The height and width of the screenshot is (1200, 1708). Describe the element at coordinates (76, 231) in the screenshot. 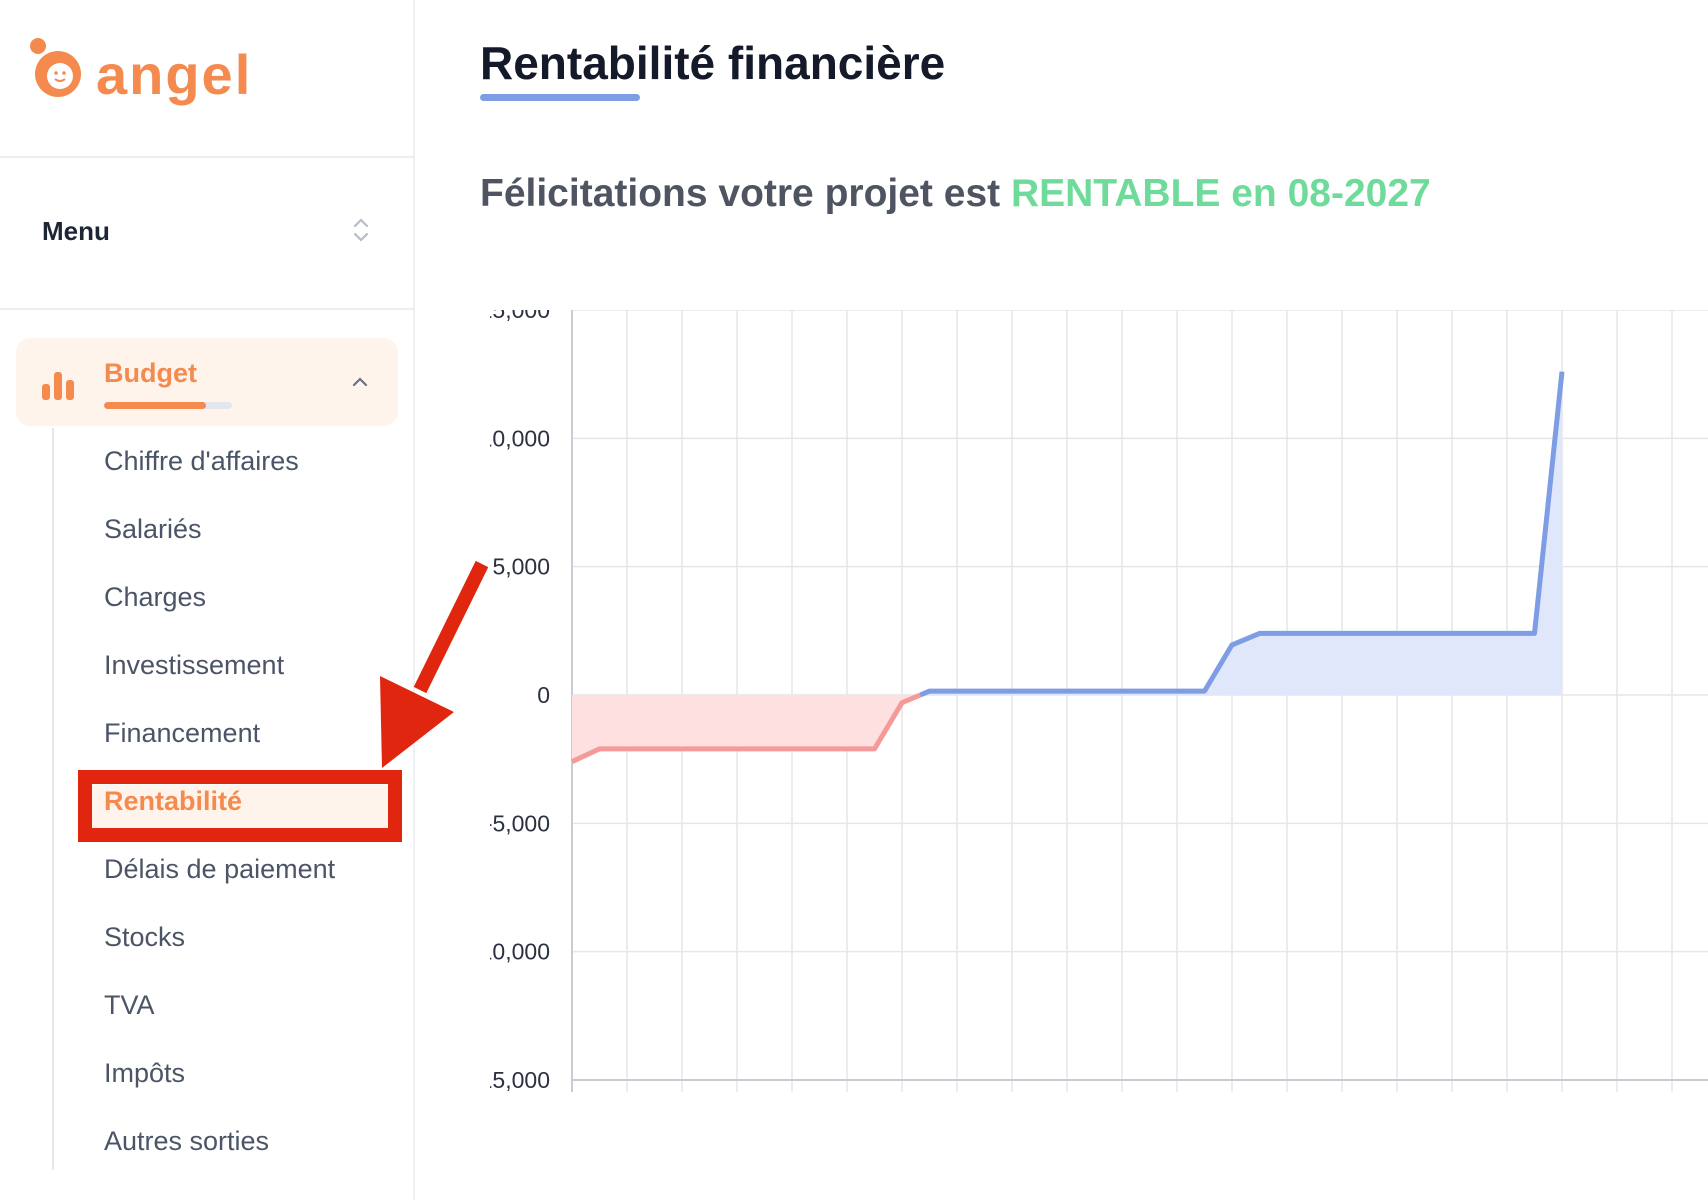

I see `menu-label: Menu` at that location.